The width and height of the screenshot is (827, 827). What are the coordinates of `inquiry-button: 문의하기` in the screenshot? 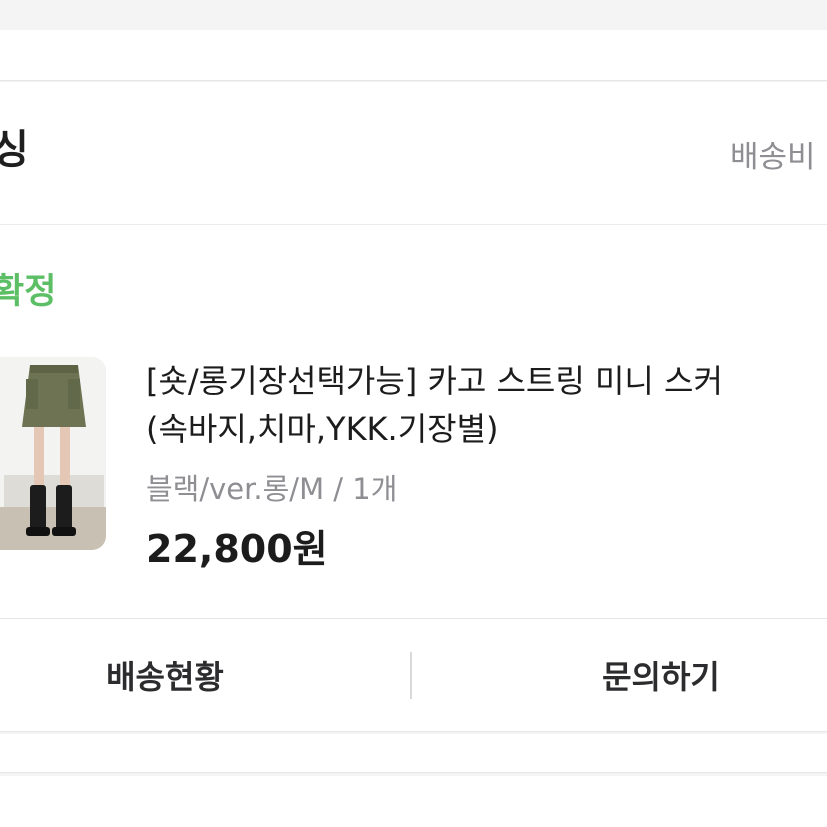 It's located at (661, 675).